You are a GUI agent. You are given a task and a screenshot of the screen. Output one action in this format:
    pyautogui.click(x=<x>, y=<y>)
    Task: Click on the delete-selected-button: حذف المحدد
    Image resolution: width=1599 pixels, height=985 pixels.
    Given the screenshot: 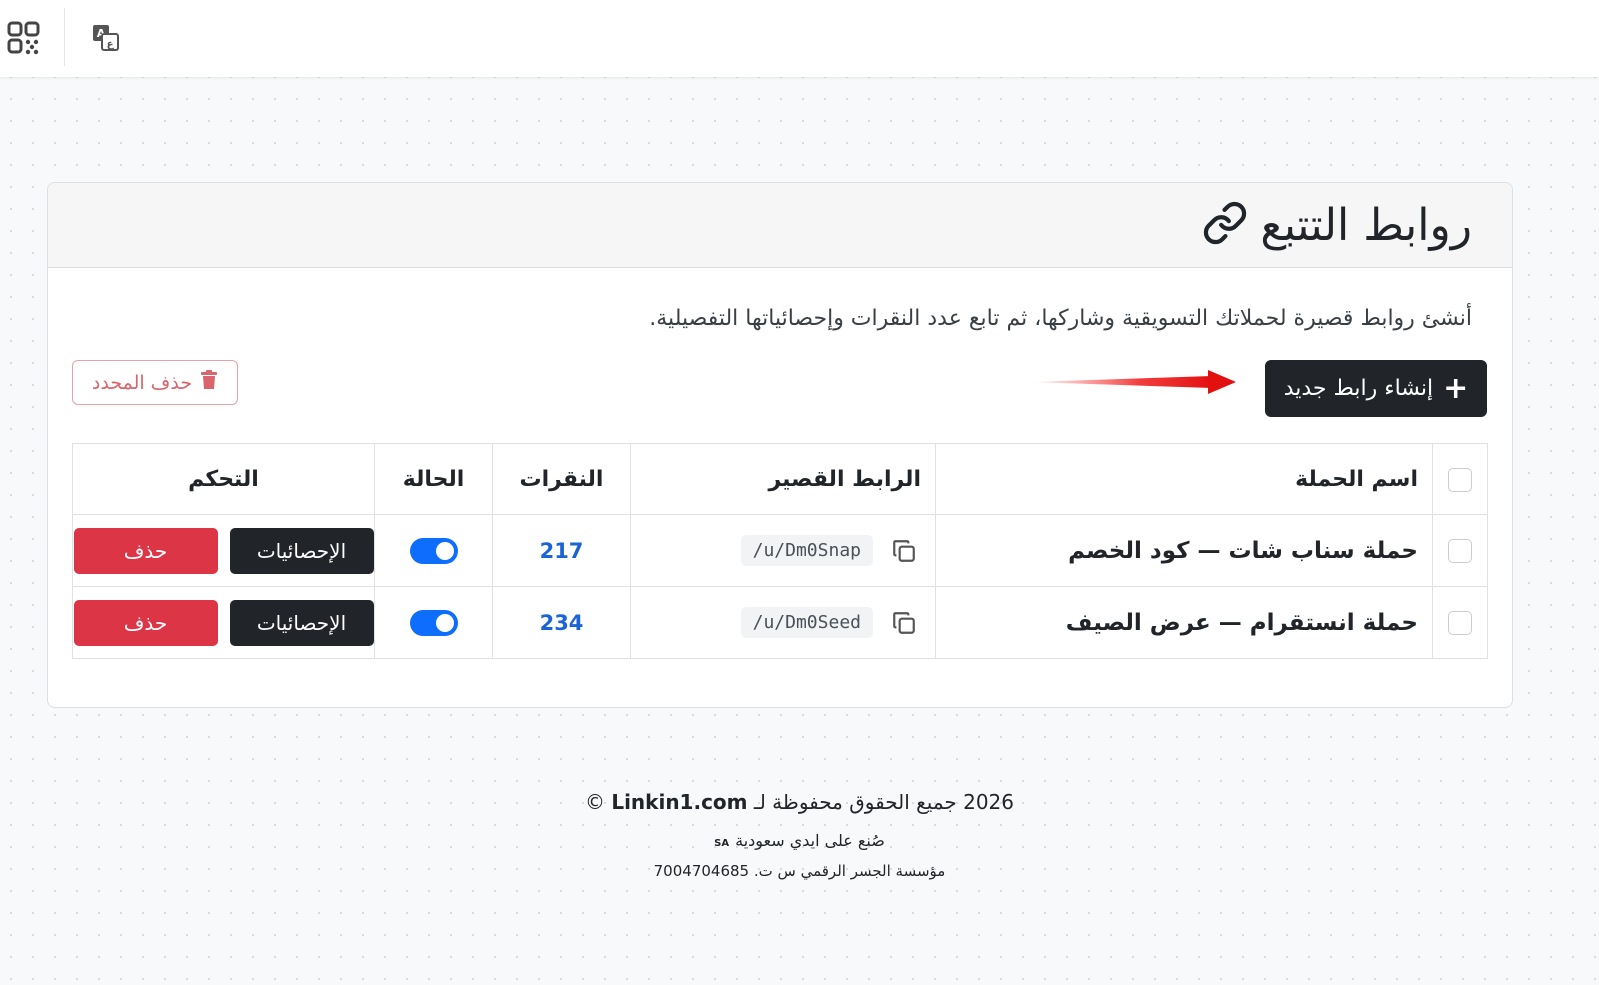 What is the action you would take?
    pyautogui.click(x=155, y=382)
    